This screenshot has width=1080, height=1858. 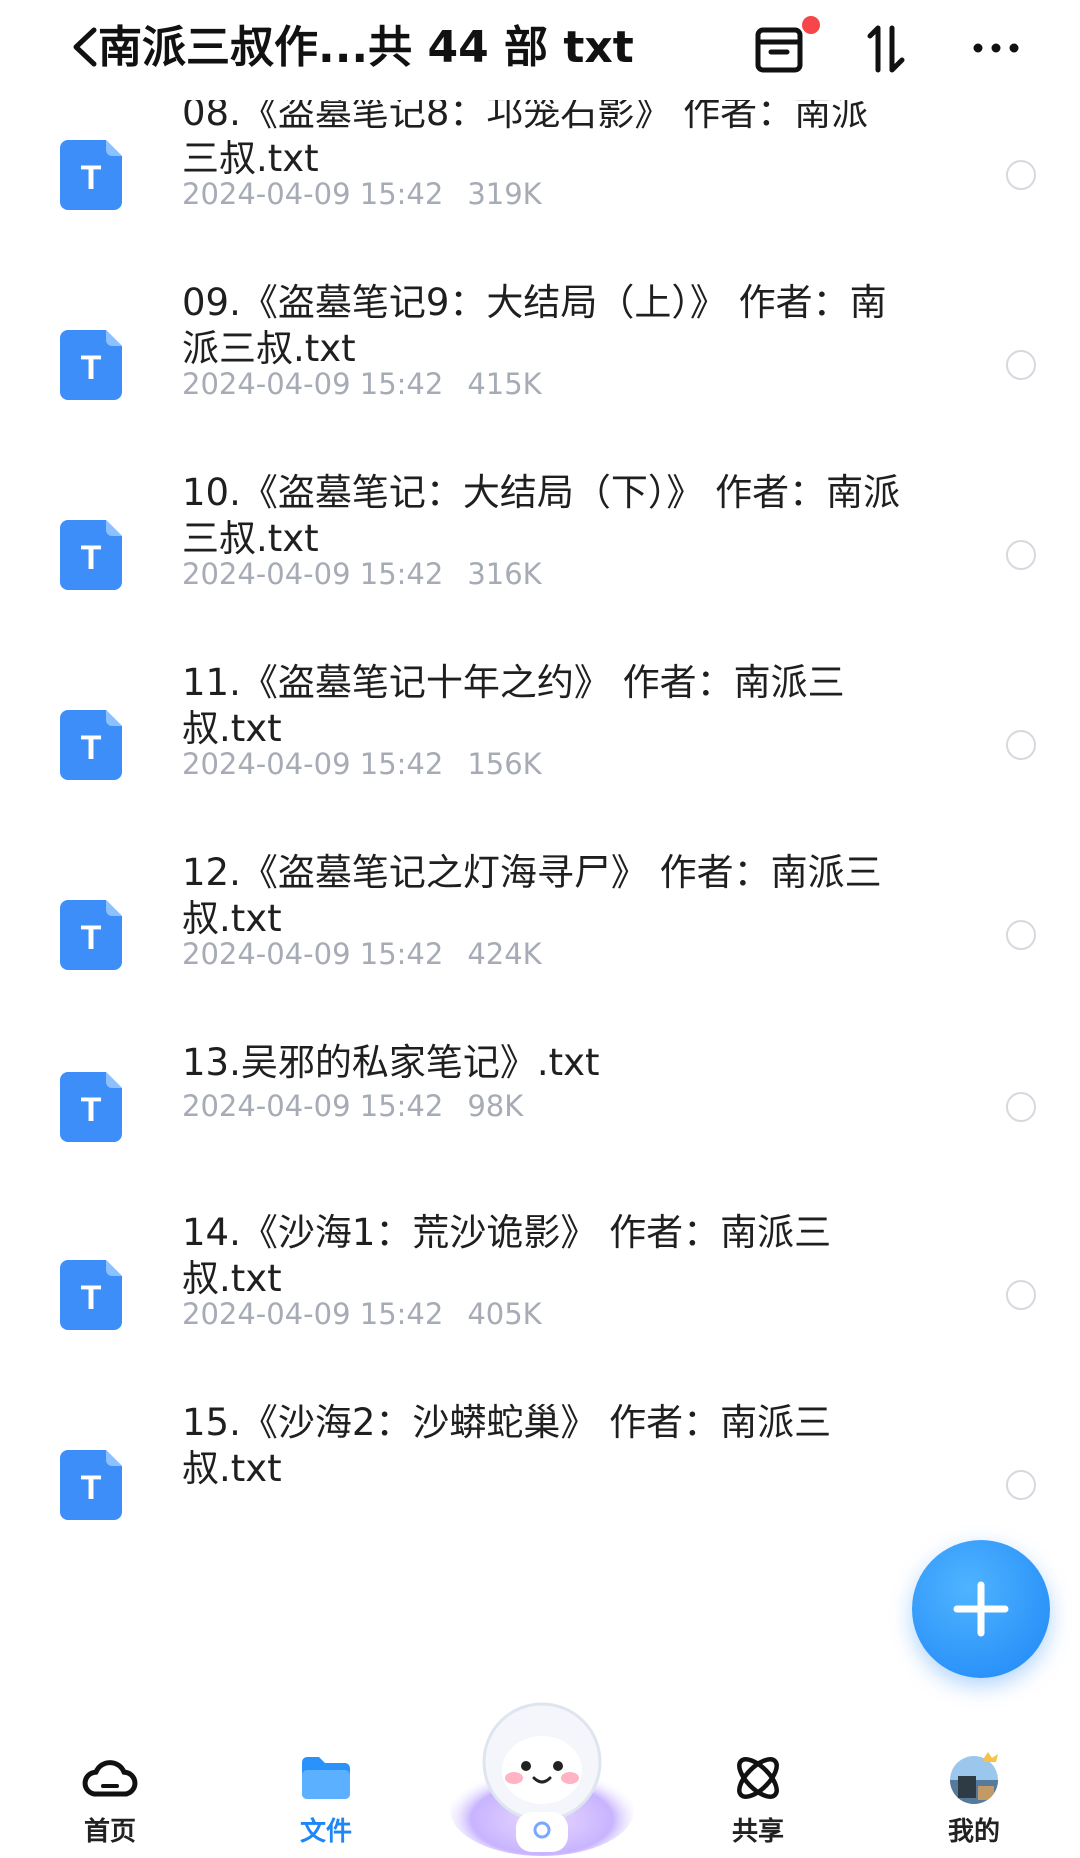 I want to click on file-name: 11.《盗墓笔记十年之约》 作者：南派三叔.txt, so click(x=513, y=705).